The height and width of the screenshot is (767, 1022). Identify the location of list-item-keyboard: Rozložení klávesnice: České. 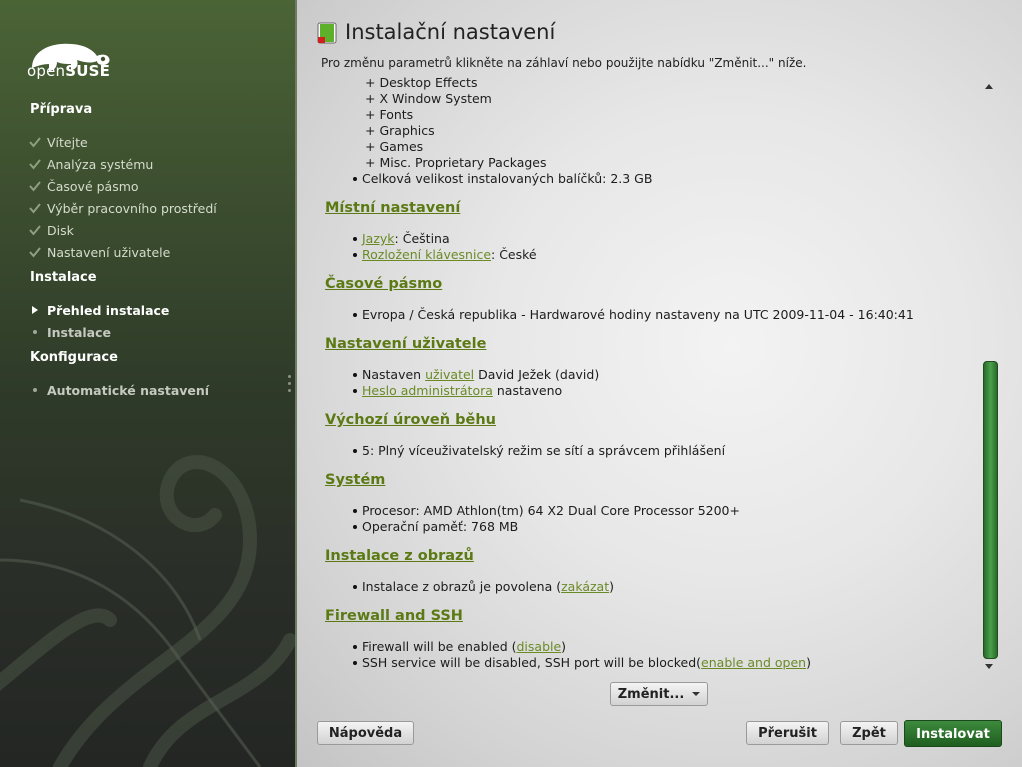
(445, 255).